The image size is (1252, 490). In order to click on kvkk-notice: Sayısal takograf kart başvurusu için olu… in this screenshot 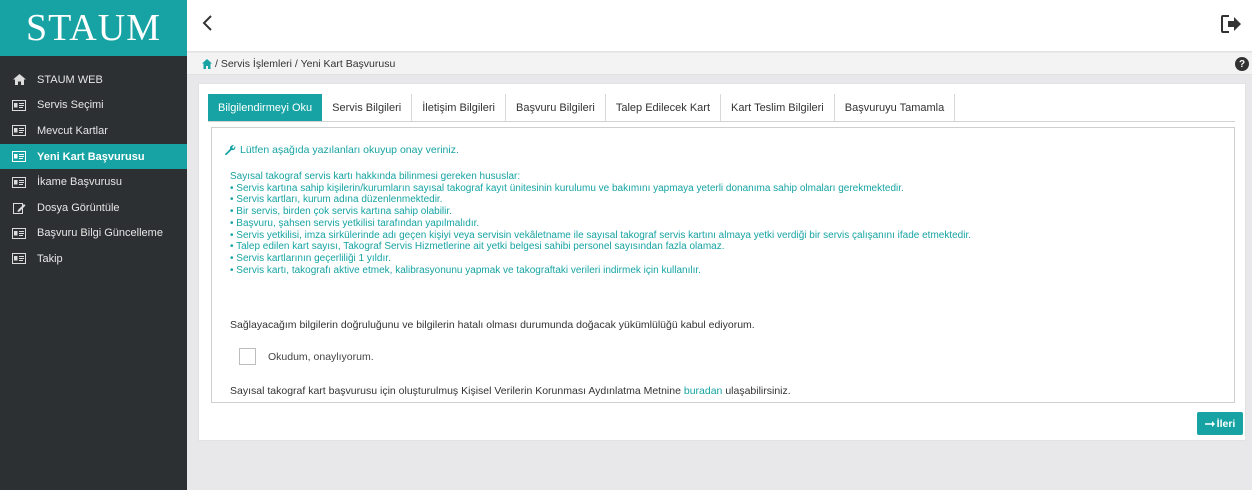, I will do `click(510, 391)`.